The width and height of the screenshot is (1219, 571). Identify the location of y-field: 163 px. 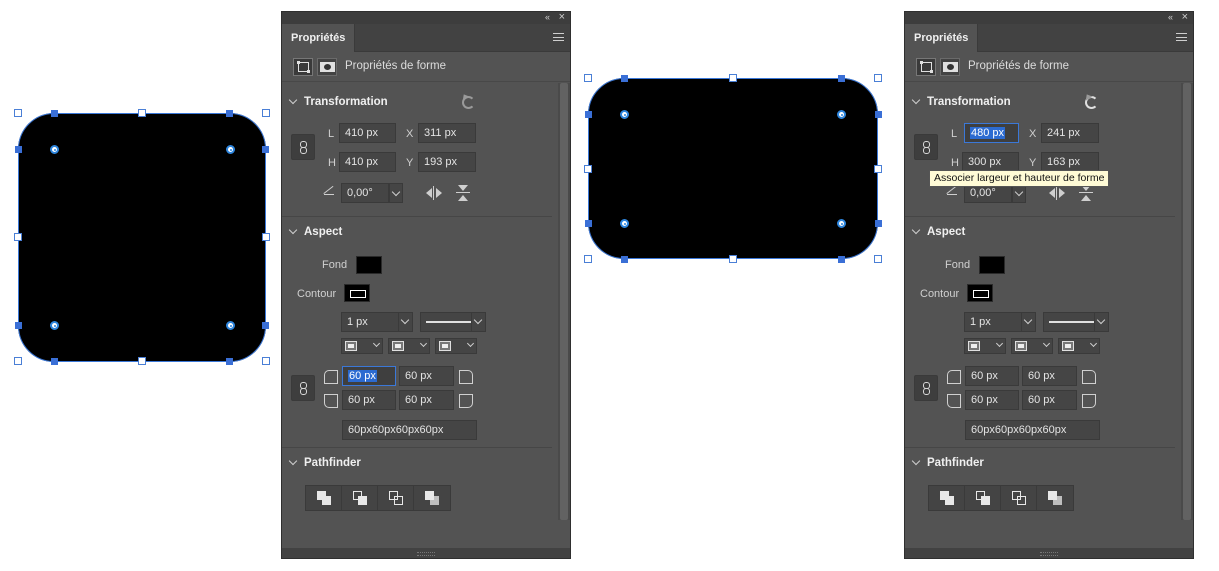
(1070, 162).